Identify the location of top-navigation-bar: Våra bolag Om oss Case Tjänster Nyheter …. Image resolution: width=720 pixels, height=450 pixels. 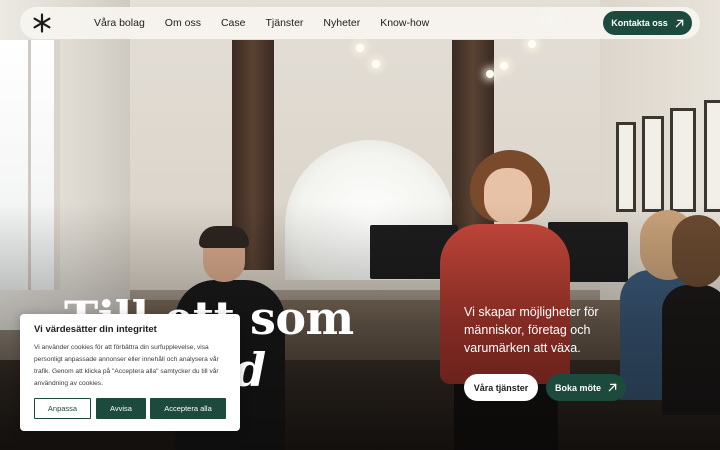
(360, 23).